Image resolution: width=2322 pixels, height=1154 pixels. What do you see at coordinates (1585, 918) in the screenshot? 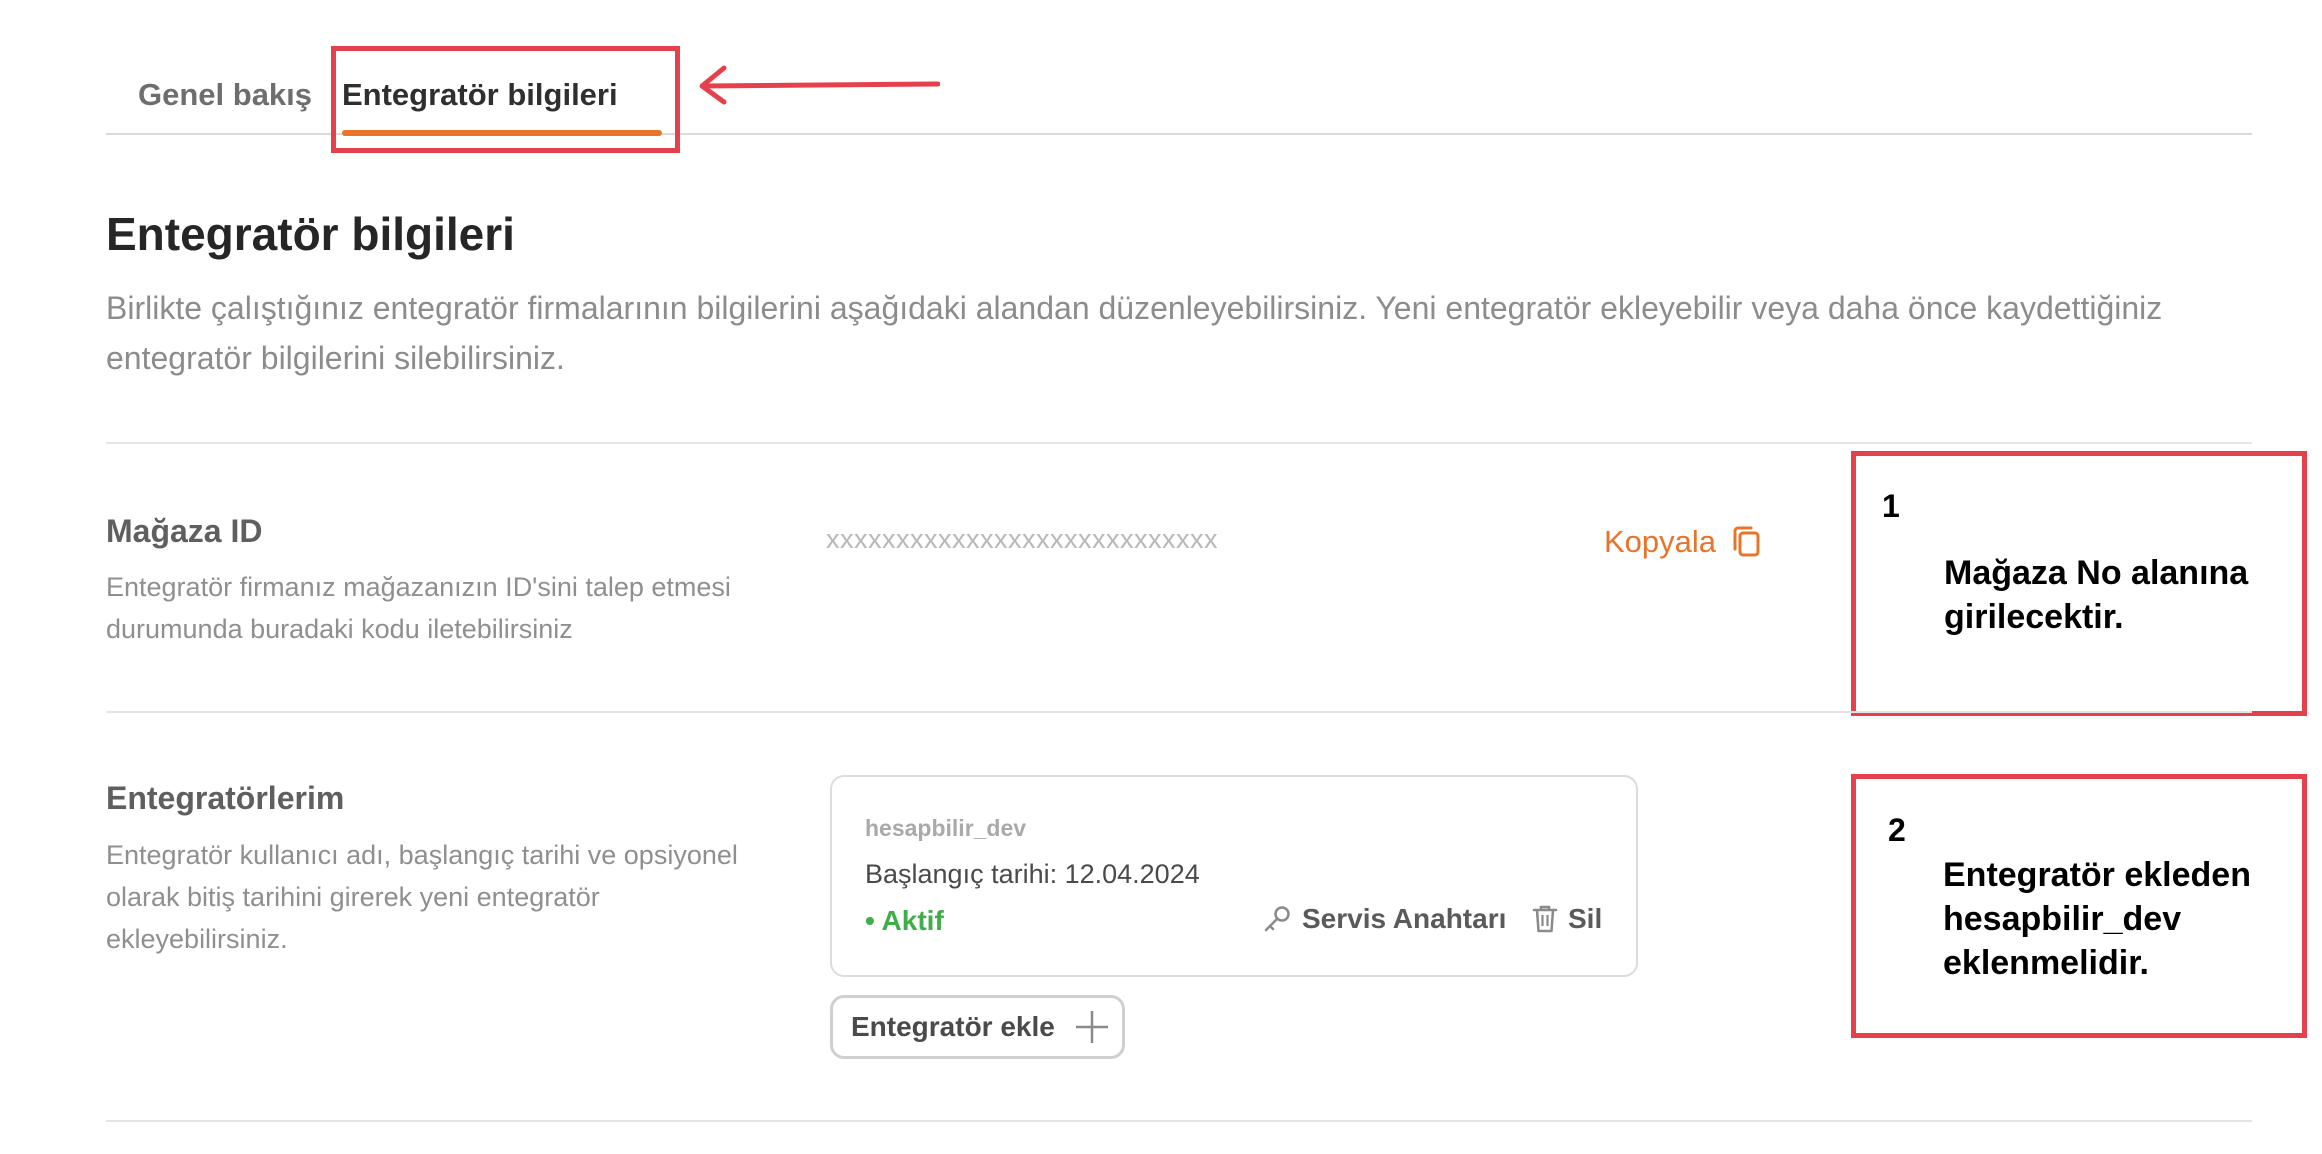
I see `delete-label: Sil` at bounding box center [1585, 918].